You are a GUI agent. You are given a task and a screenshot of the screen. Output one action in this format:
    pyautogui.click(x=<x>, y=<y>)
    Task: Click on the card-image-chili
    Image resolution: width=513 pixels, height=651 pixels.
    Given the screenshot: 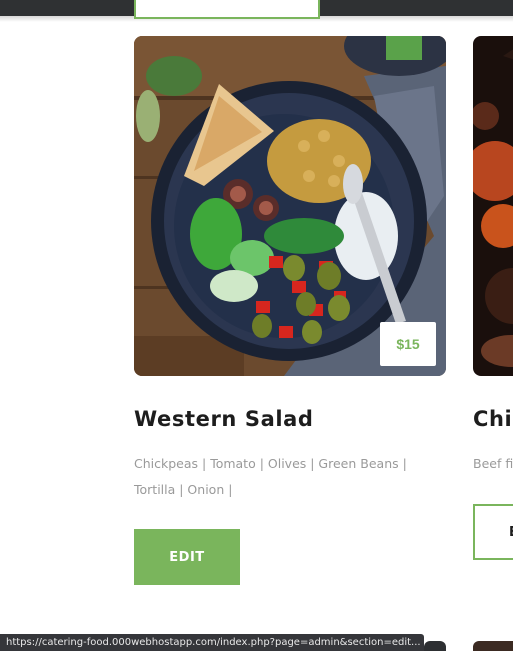 What is the action you would take?
    pyautogui.click(x=493, y=206)
    